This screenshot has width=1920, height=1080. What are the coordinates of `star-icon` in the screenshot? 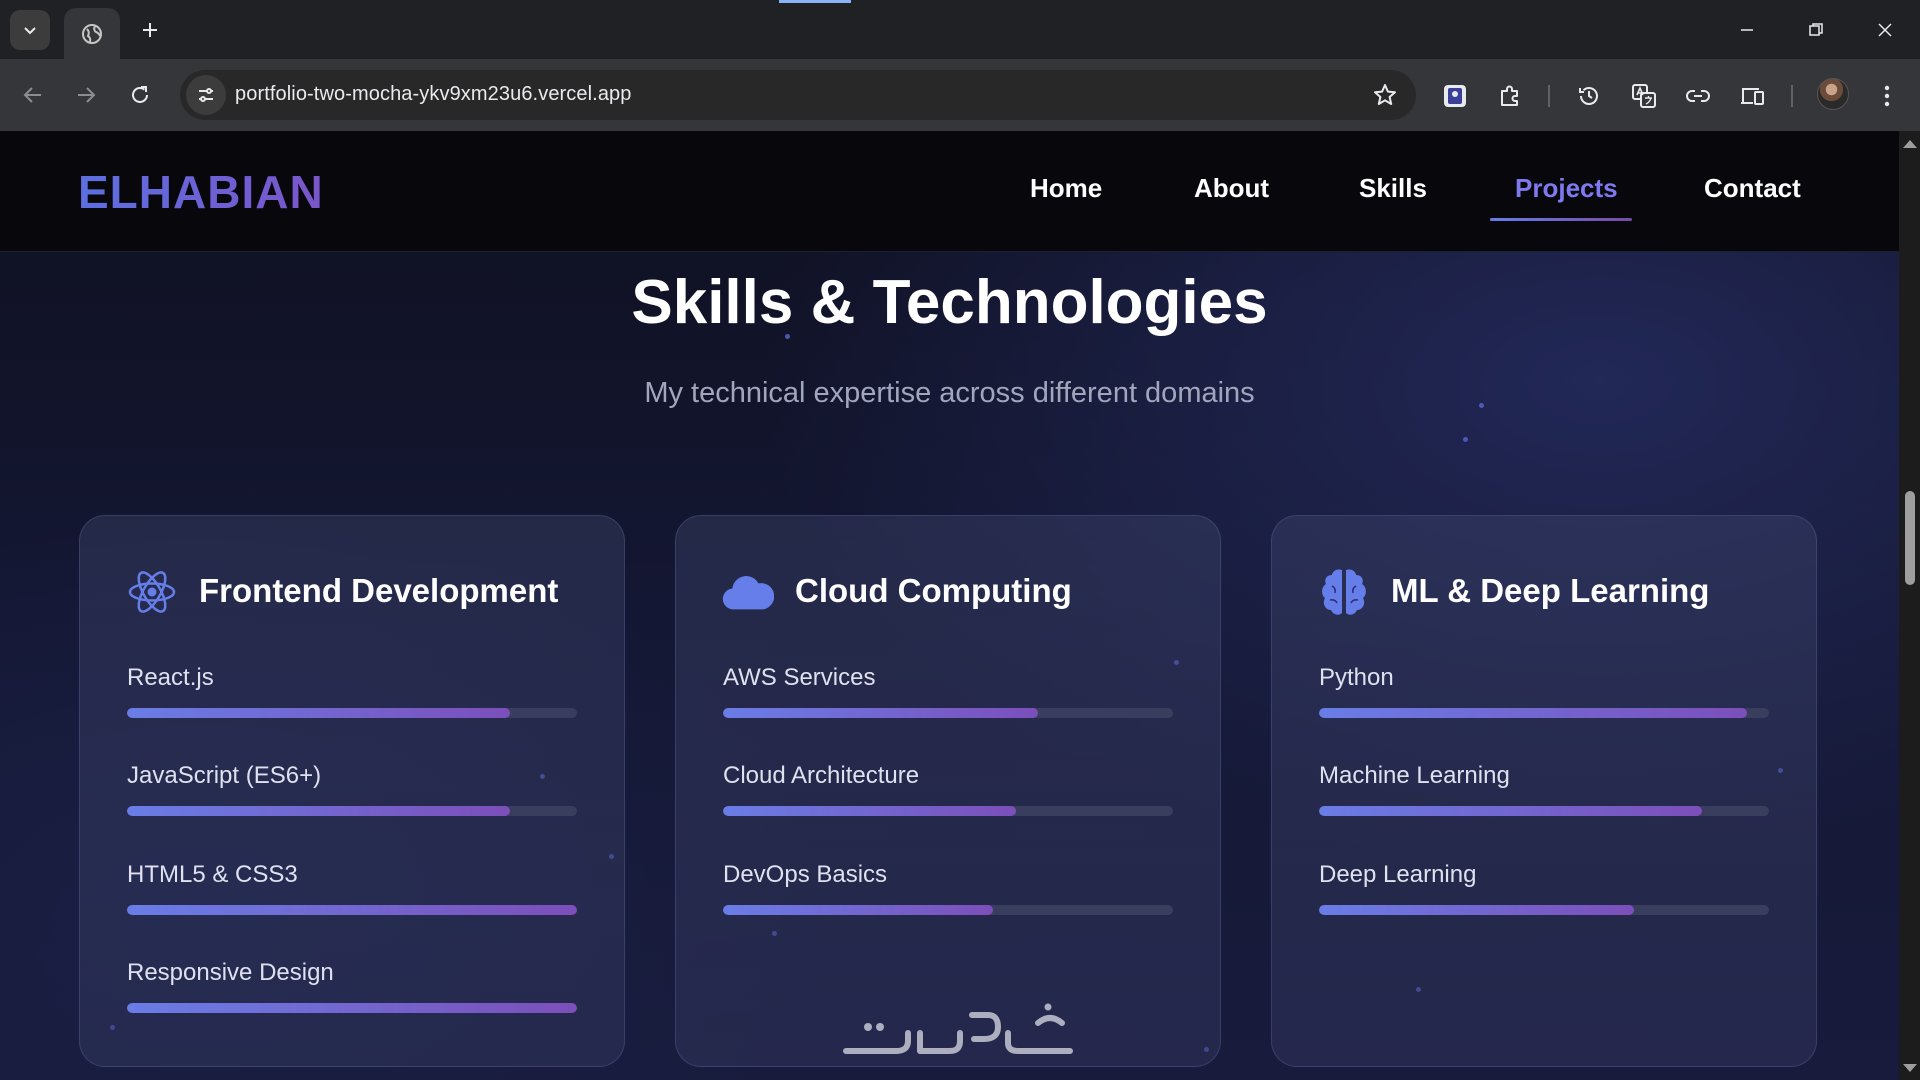 It's located at (1385, 94).